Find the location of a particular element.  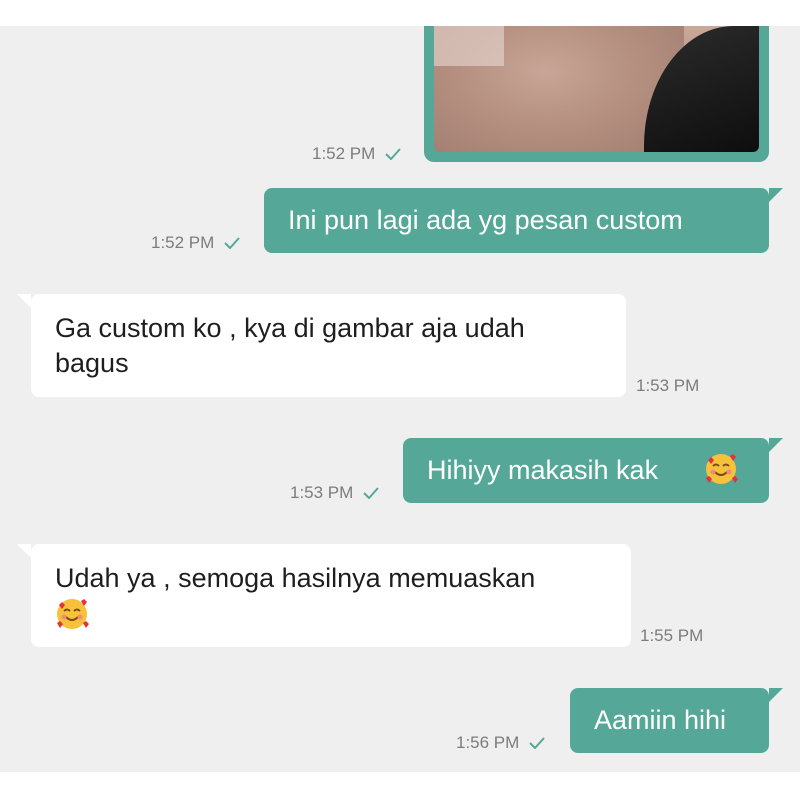

message-timestamp: 1:55 PM is located at coordinates (671, 636).